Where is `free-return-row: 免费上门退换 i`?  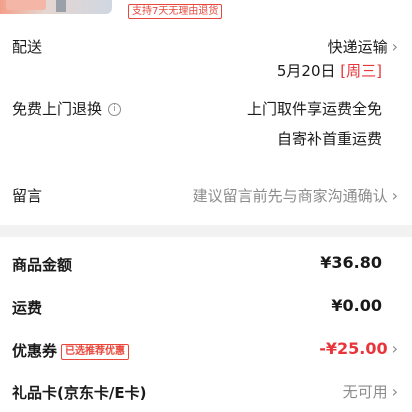 free-return-row: 免费上门退换 i is located at coordinates (67, 108).